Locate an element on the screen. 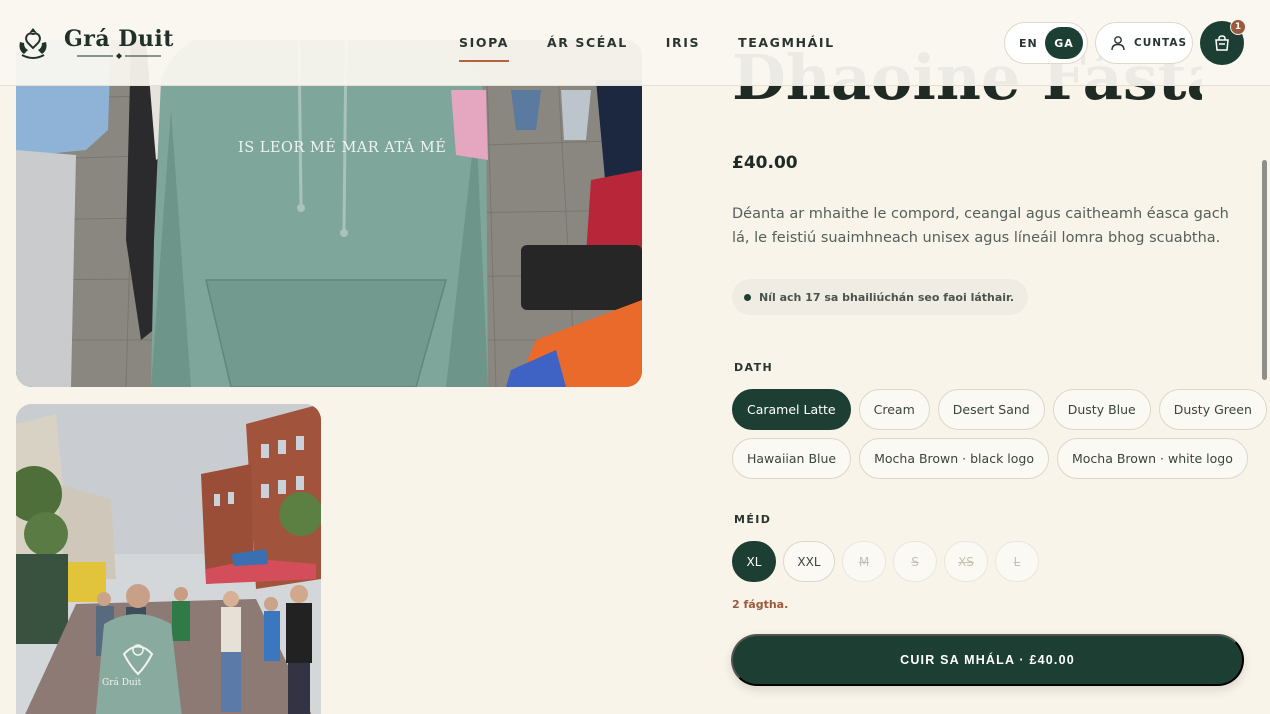 The width and height of the screenshot is (1270, 714). brand-logo: Grá Duit is located at coordinates (94, 43).